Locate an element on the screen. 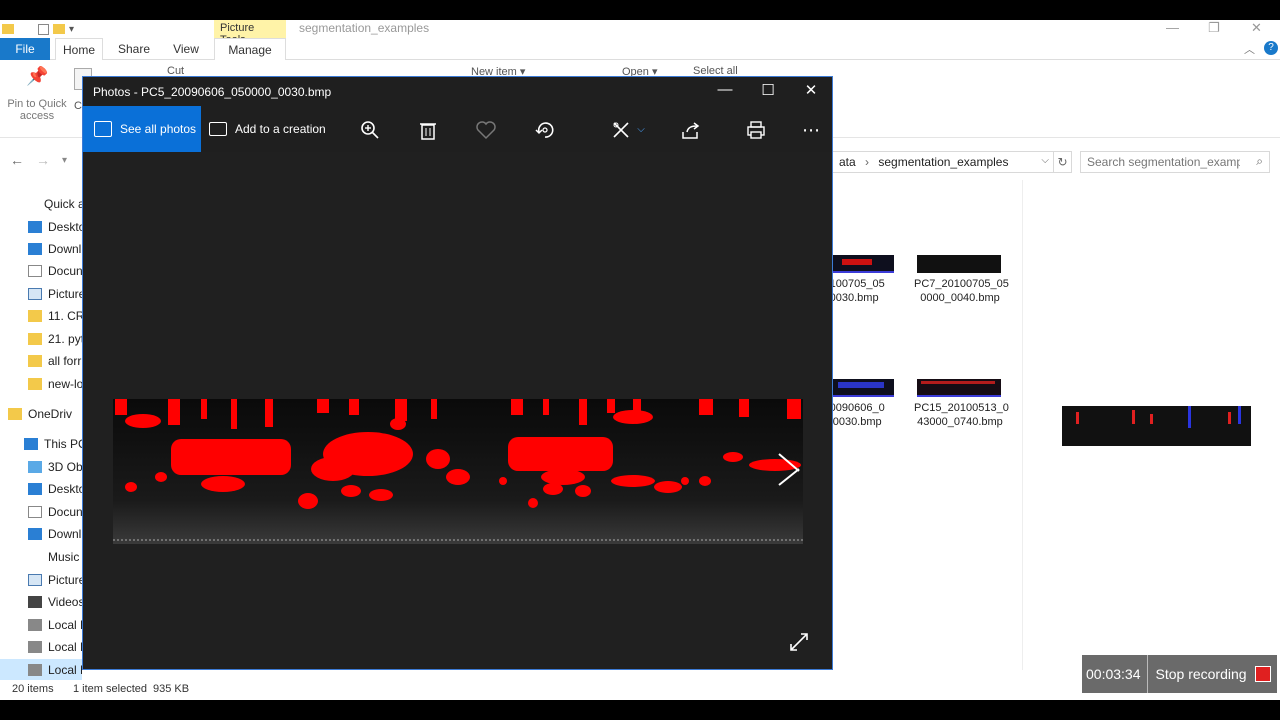 The height and width of the screenshot is (720, 1280). photos-maximize-icon: ☐ is located at coordinates (768, 90).